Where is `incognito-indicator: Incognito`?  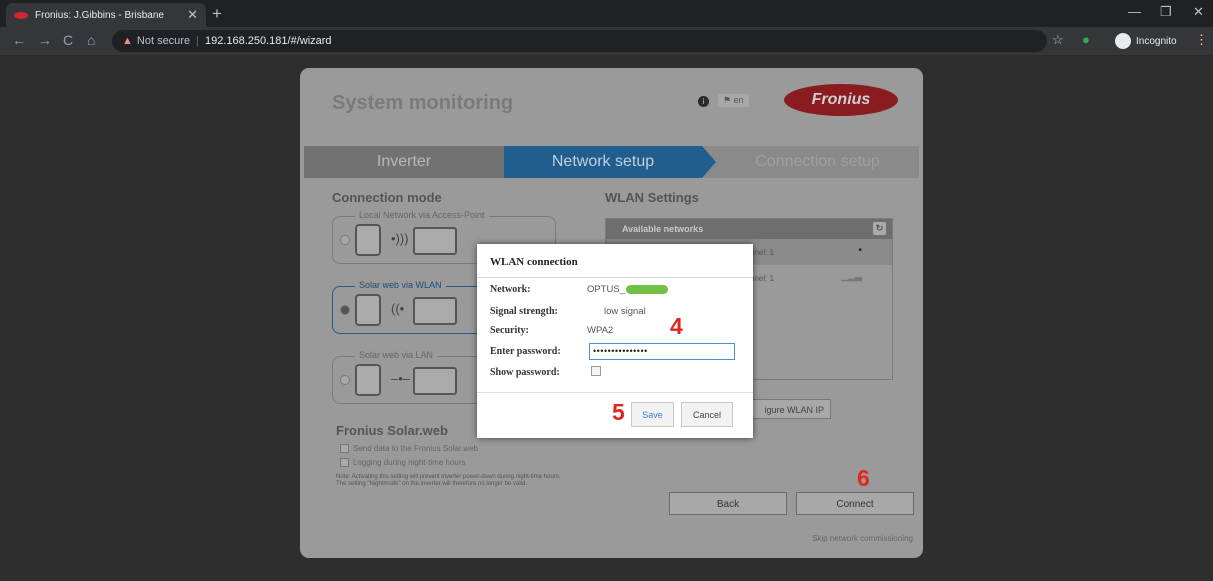 incognito-indicator: Incognito is located at coordinates (1146, 41).